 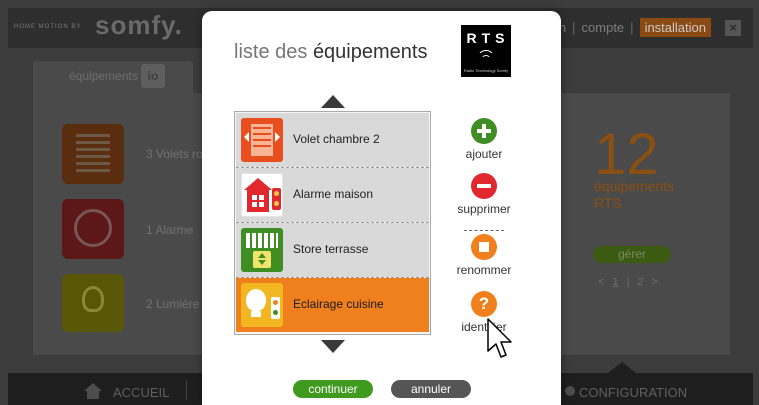 What do you see at coordinates (499, 338) in the screenshot?
I see `mouse-cursor-icon` at bounding box center [499, 338].